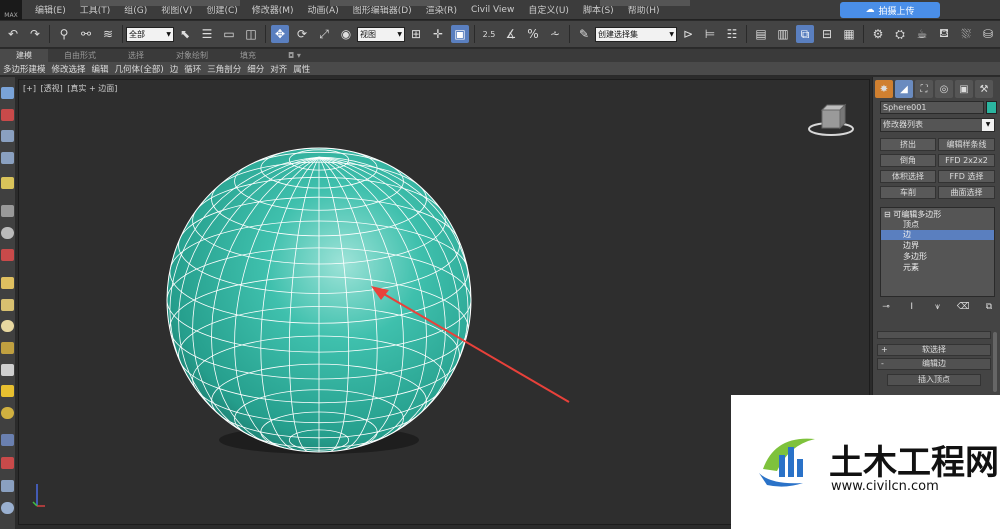  I want to click on display-tab-icon: ▣, so click(964, 89).